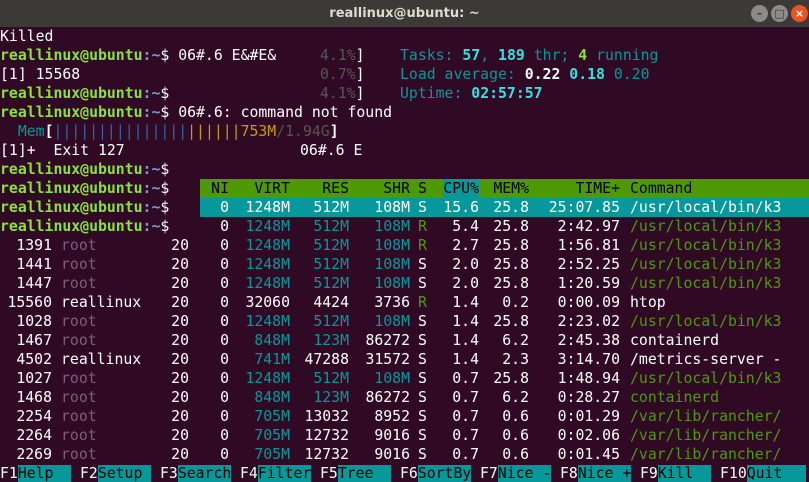 This screenshot has height=482, width=809. I want to click on error-message: 06#.6: command not found, so click(285, 112).